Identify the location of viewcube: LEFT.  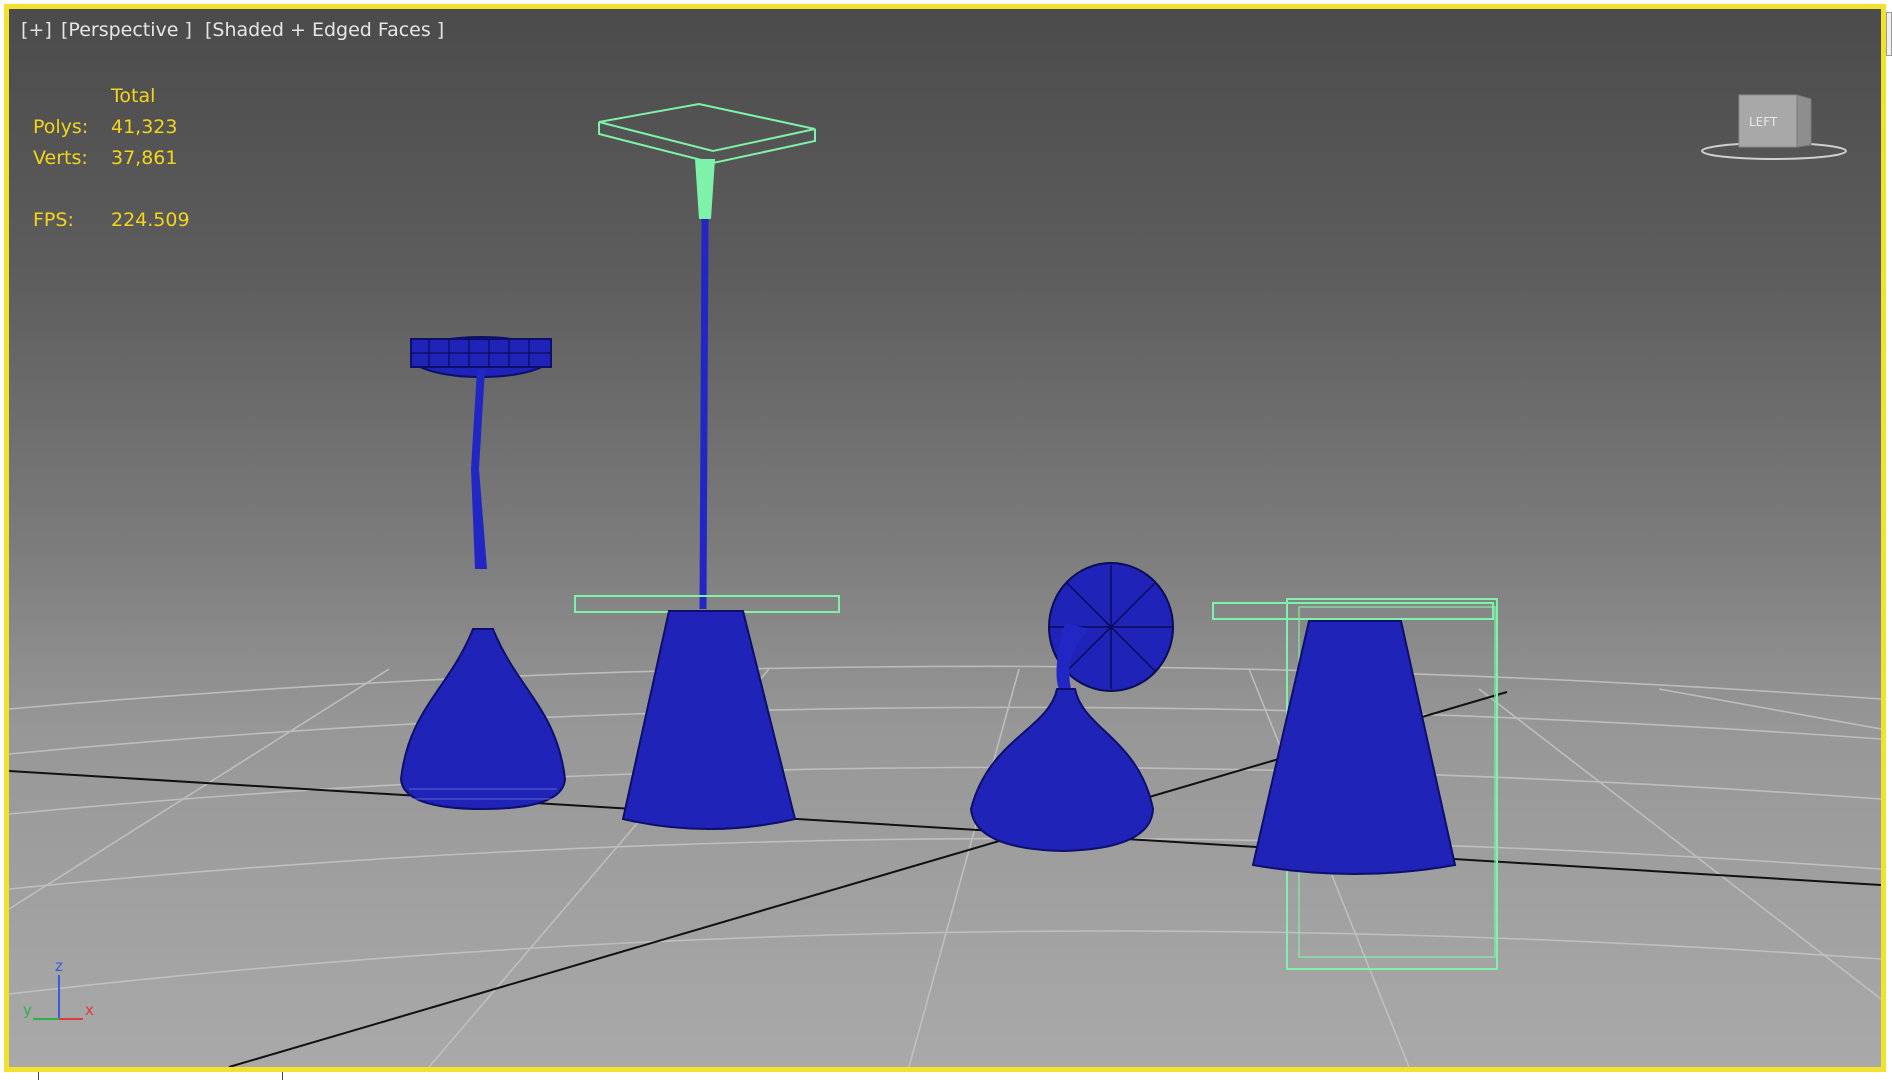
(1774, 125).